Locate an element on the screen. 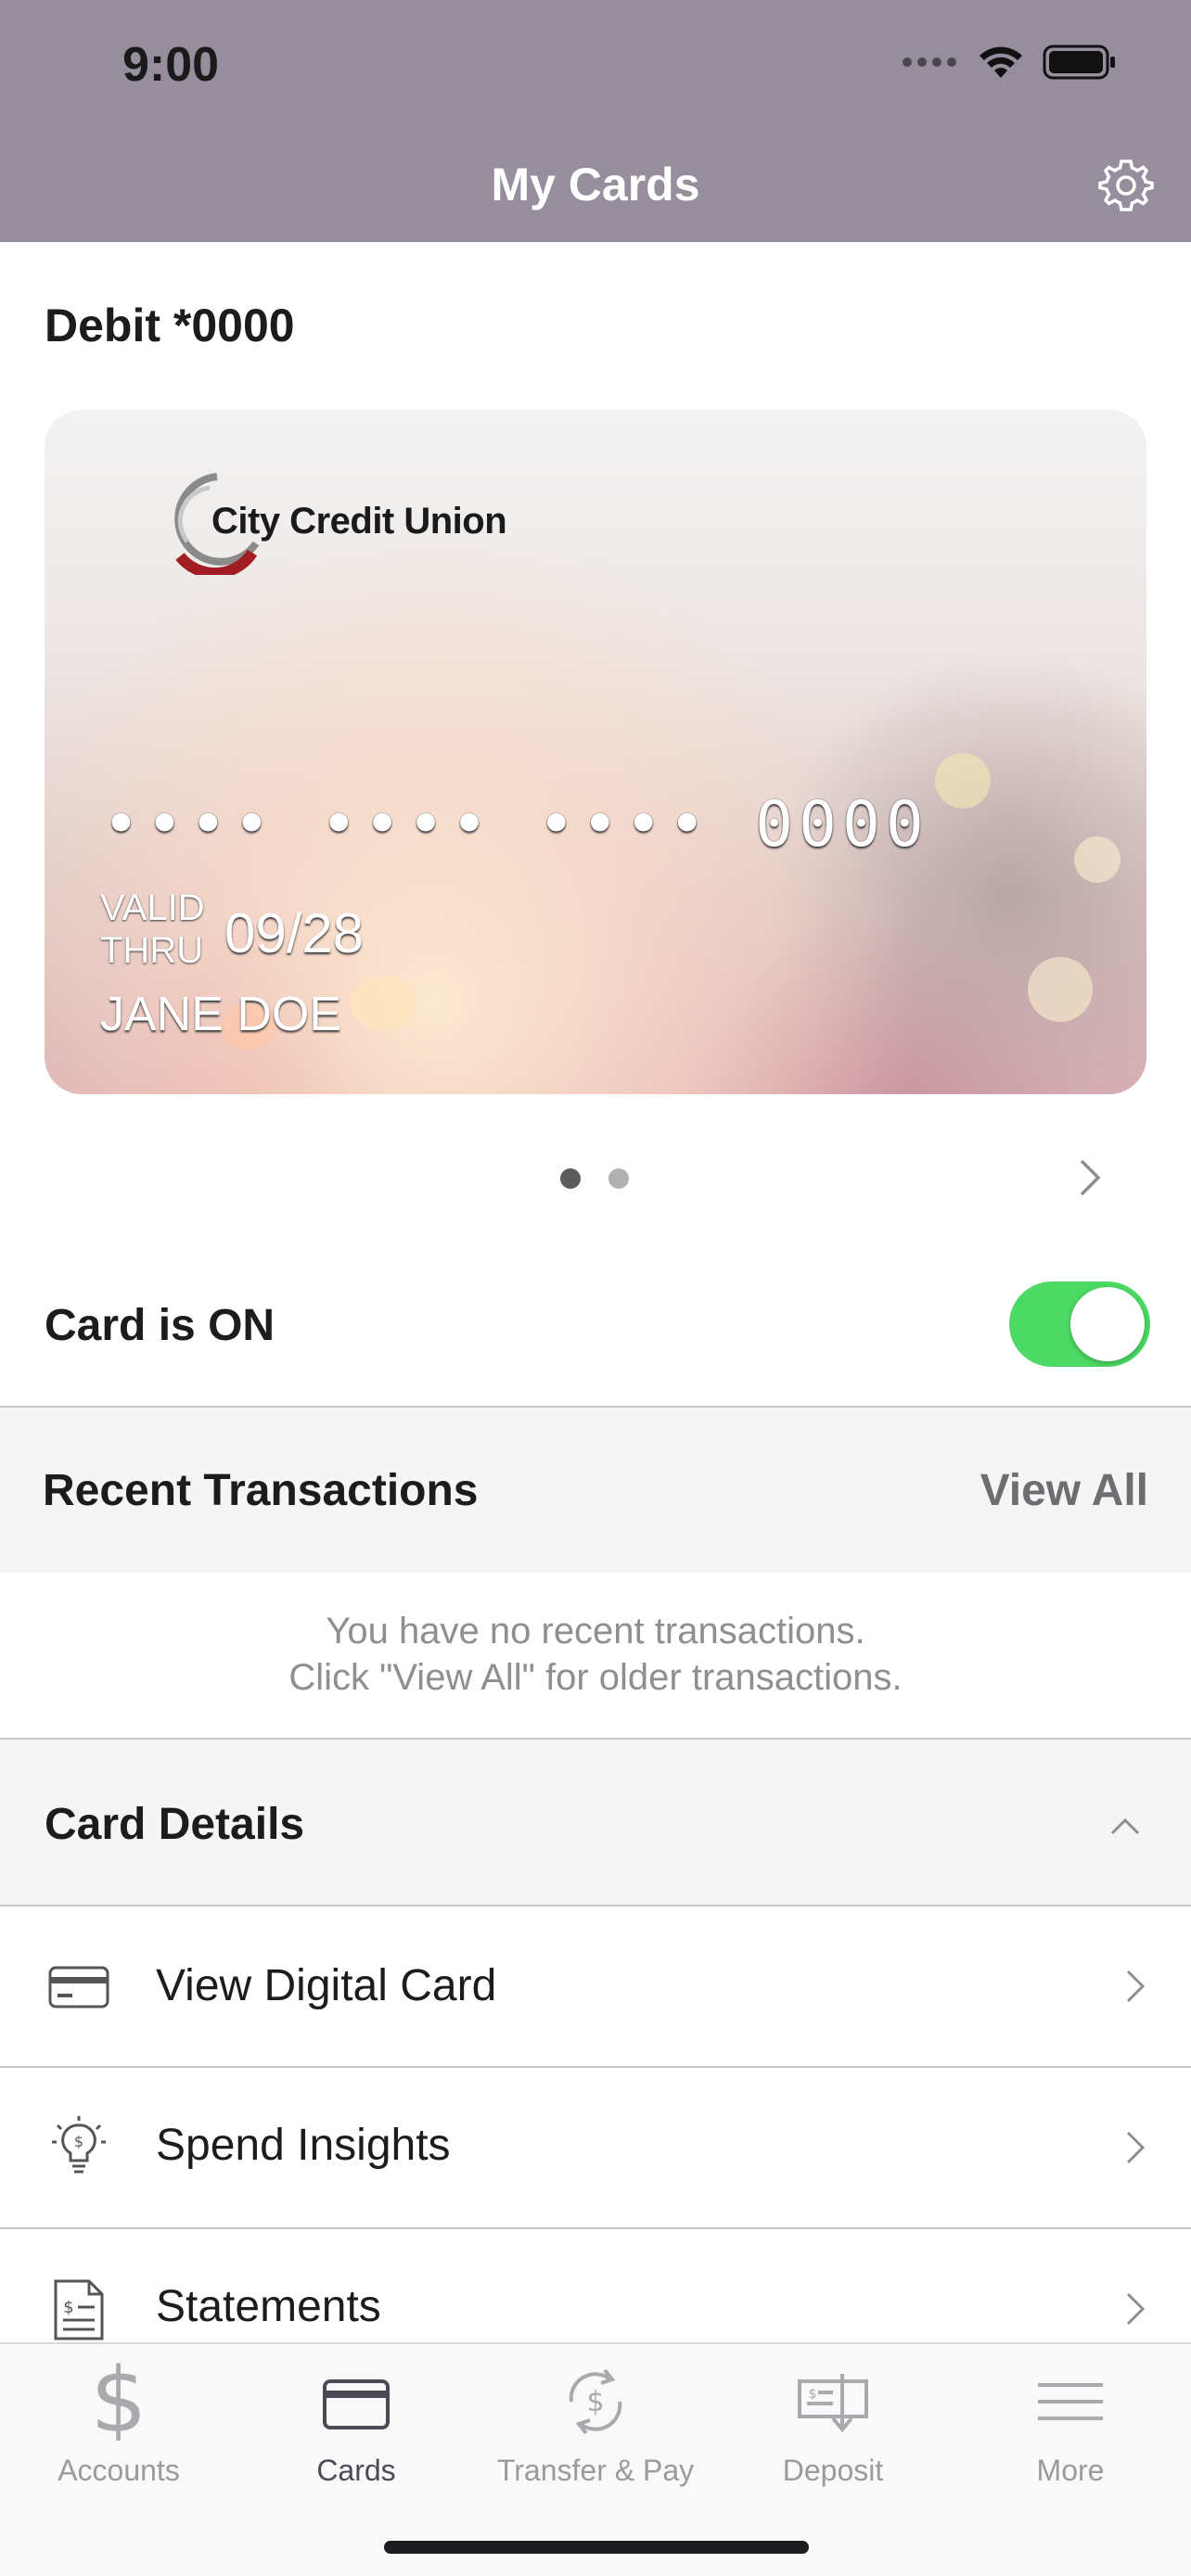 The height and width of the screenshot is (2576, 1191). view-all-link: View All is located at coordinates (1064, 1491).